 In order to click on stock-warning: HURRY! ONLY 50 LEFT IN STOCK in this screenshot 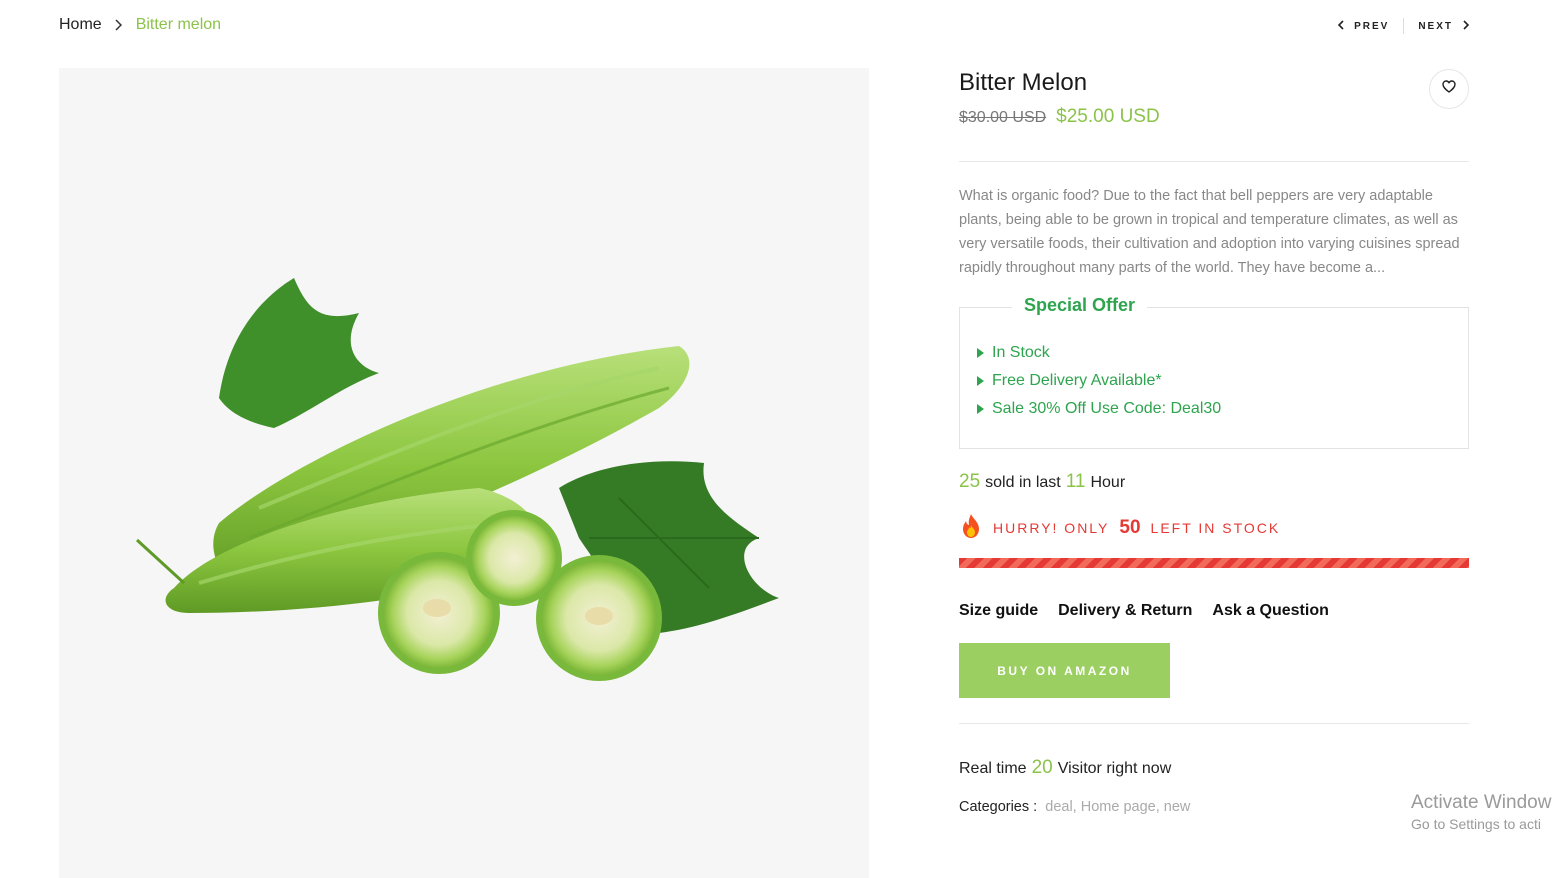, I will do `click(1214, 527)`.